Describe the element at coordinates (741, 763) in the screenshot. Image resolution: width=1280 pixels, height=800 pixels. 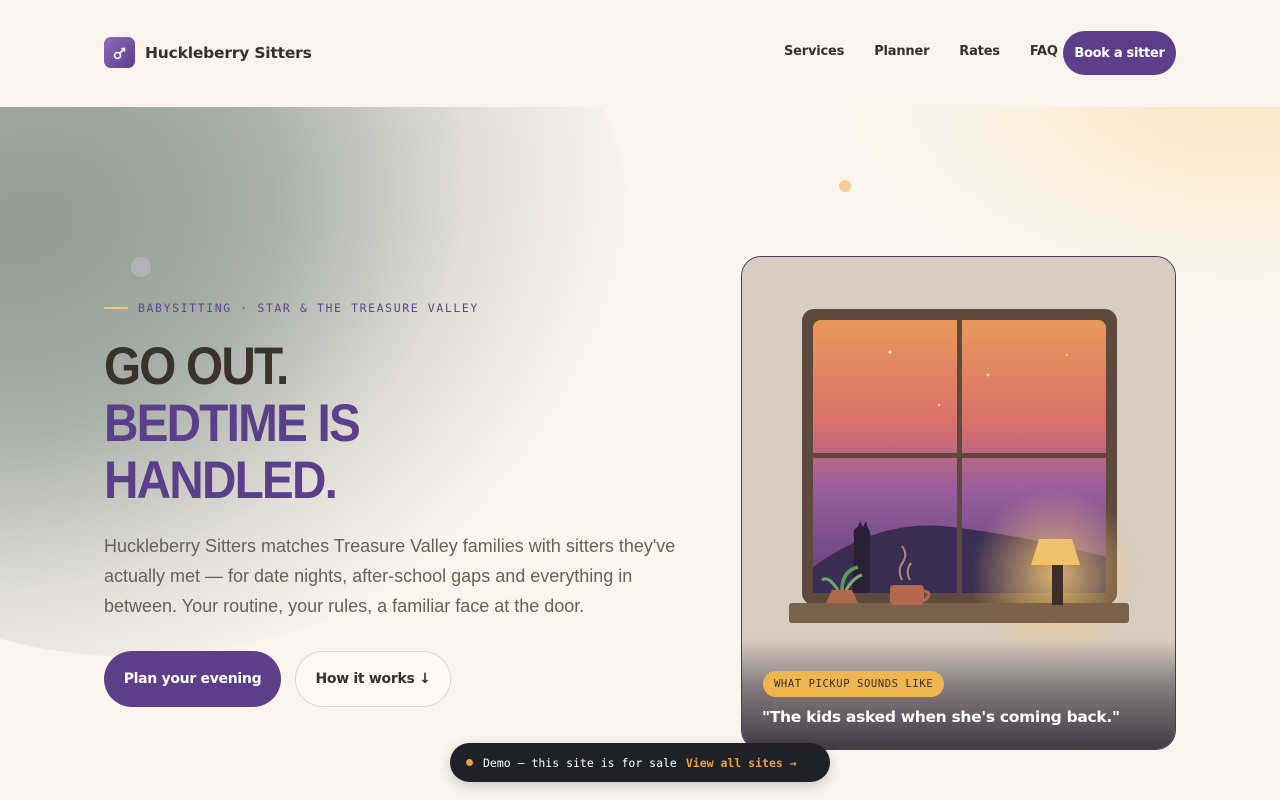
I see `view-all-sites-link: View all sites →` at that location.